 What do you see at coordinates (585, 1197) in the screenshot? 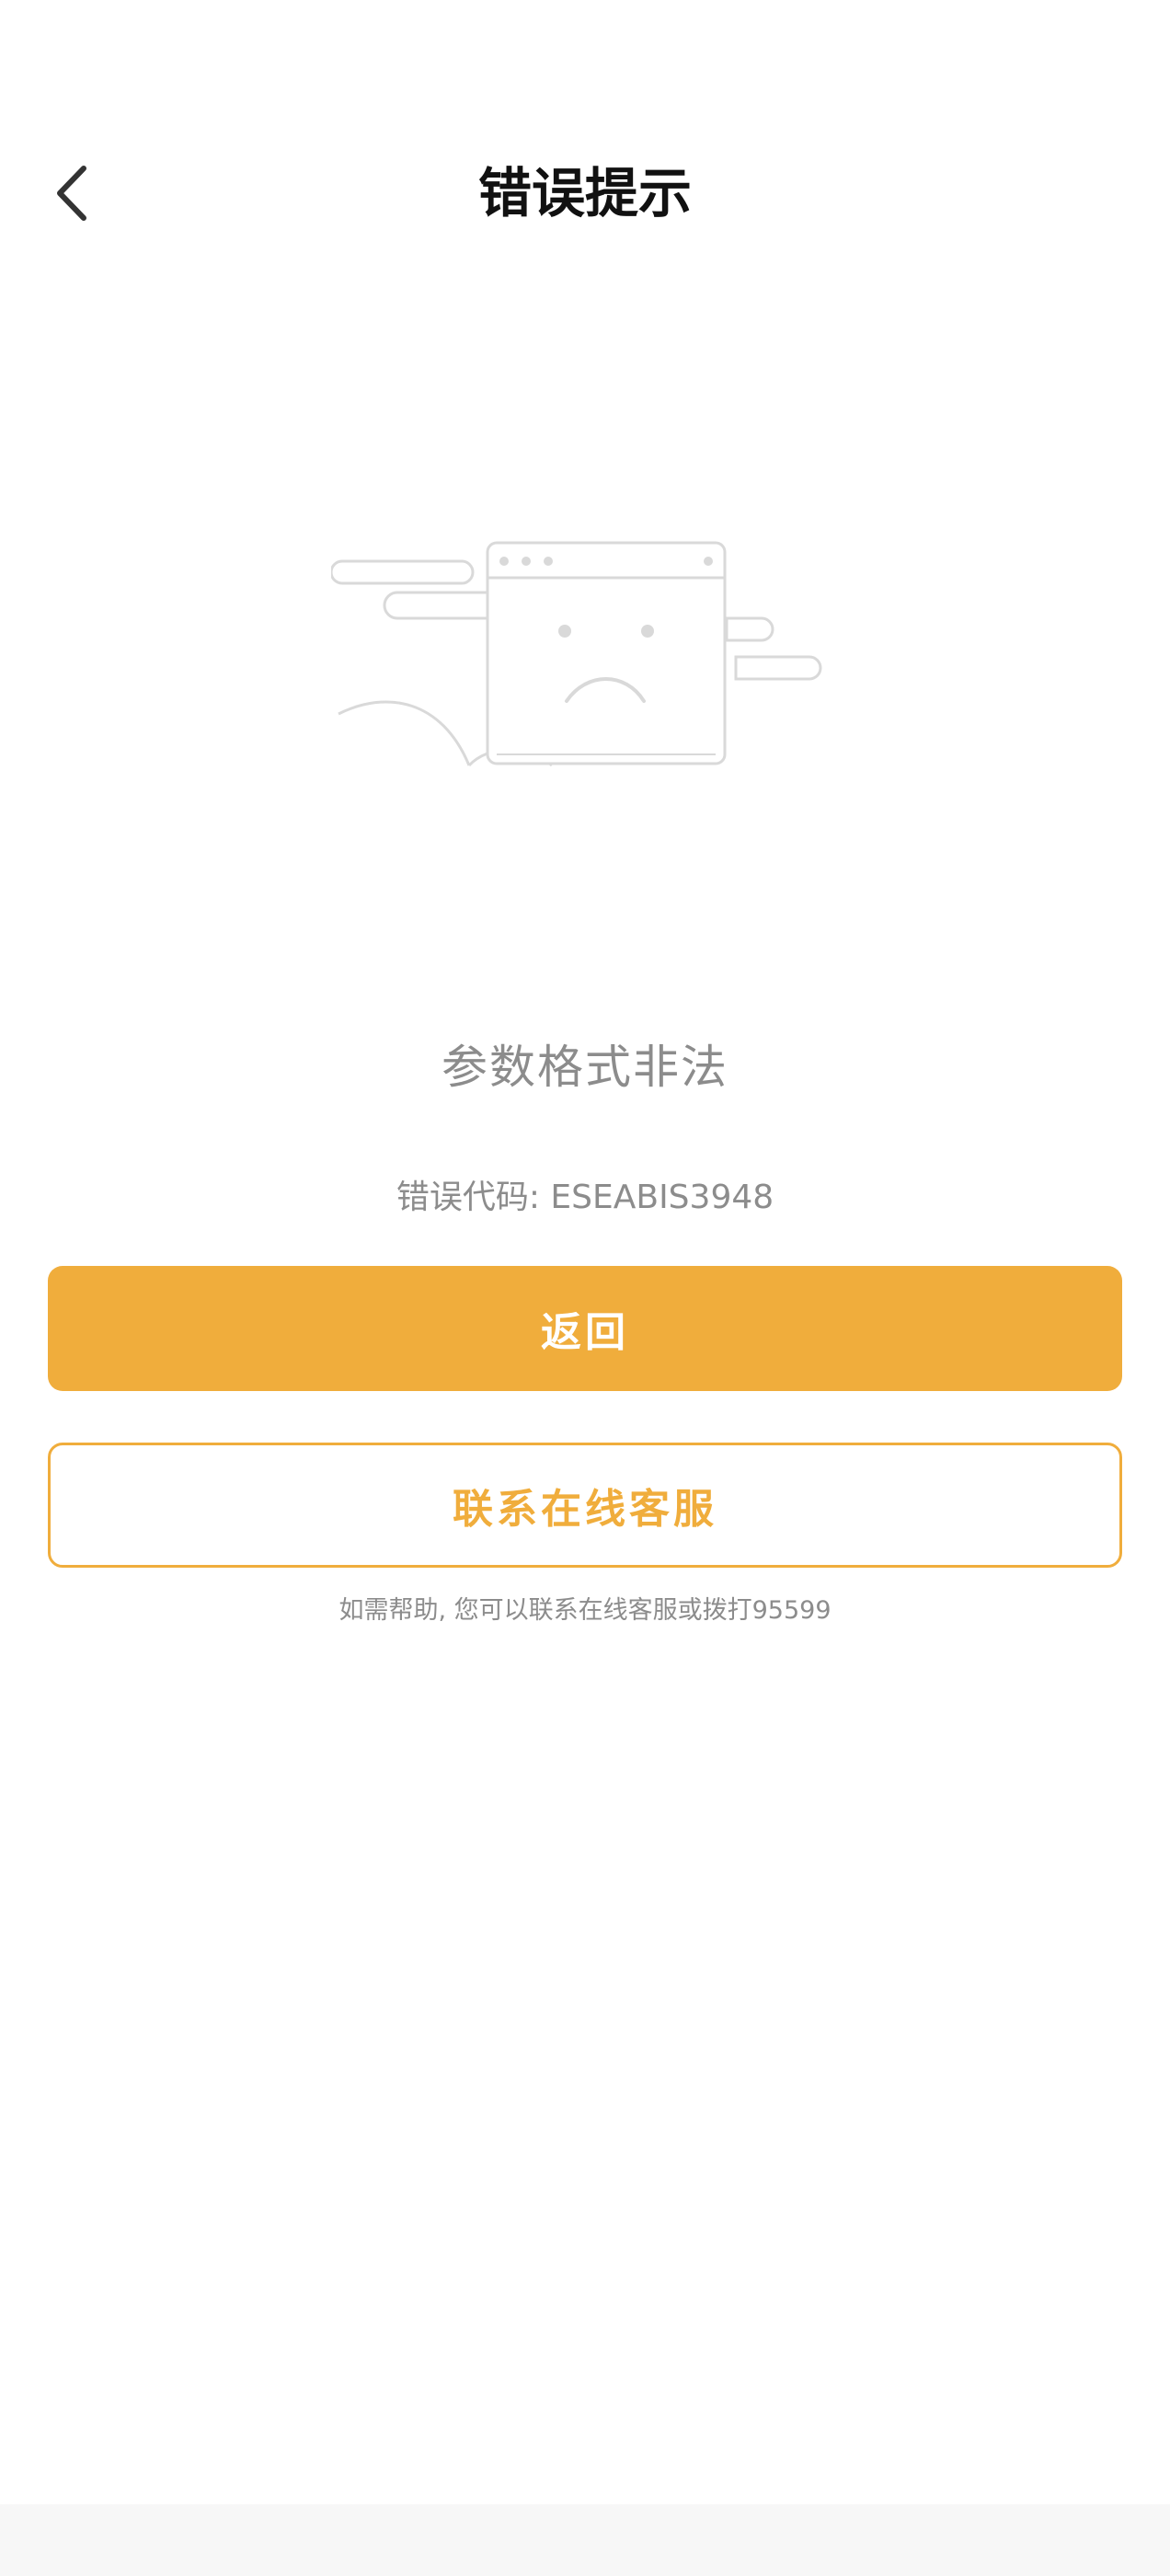
I see `error-code: 错误代码: ESEABIS3948` at bounding box center [585, 1197].